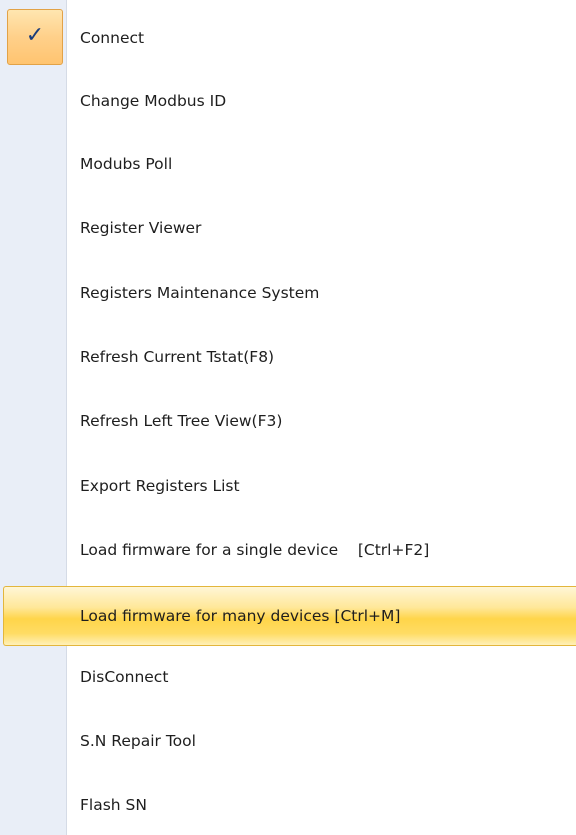 This screenshot has width=576, height=835. I want to click on menu-item-export-registers-list: Export Registers List, so click(288, 486).